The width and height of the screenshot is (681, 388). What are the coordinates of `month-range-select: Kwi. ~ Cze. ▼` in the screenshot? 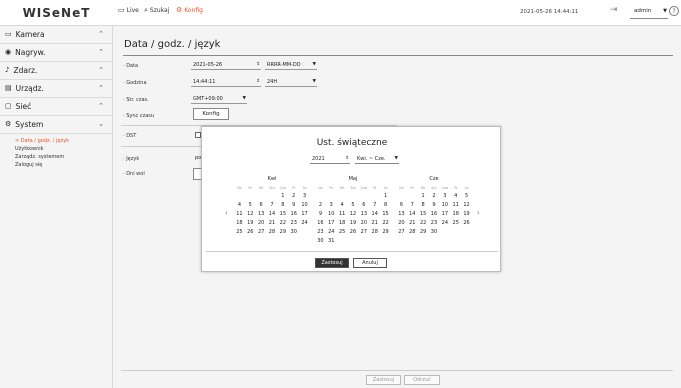 It's located at (377, 159).